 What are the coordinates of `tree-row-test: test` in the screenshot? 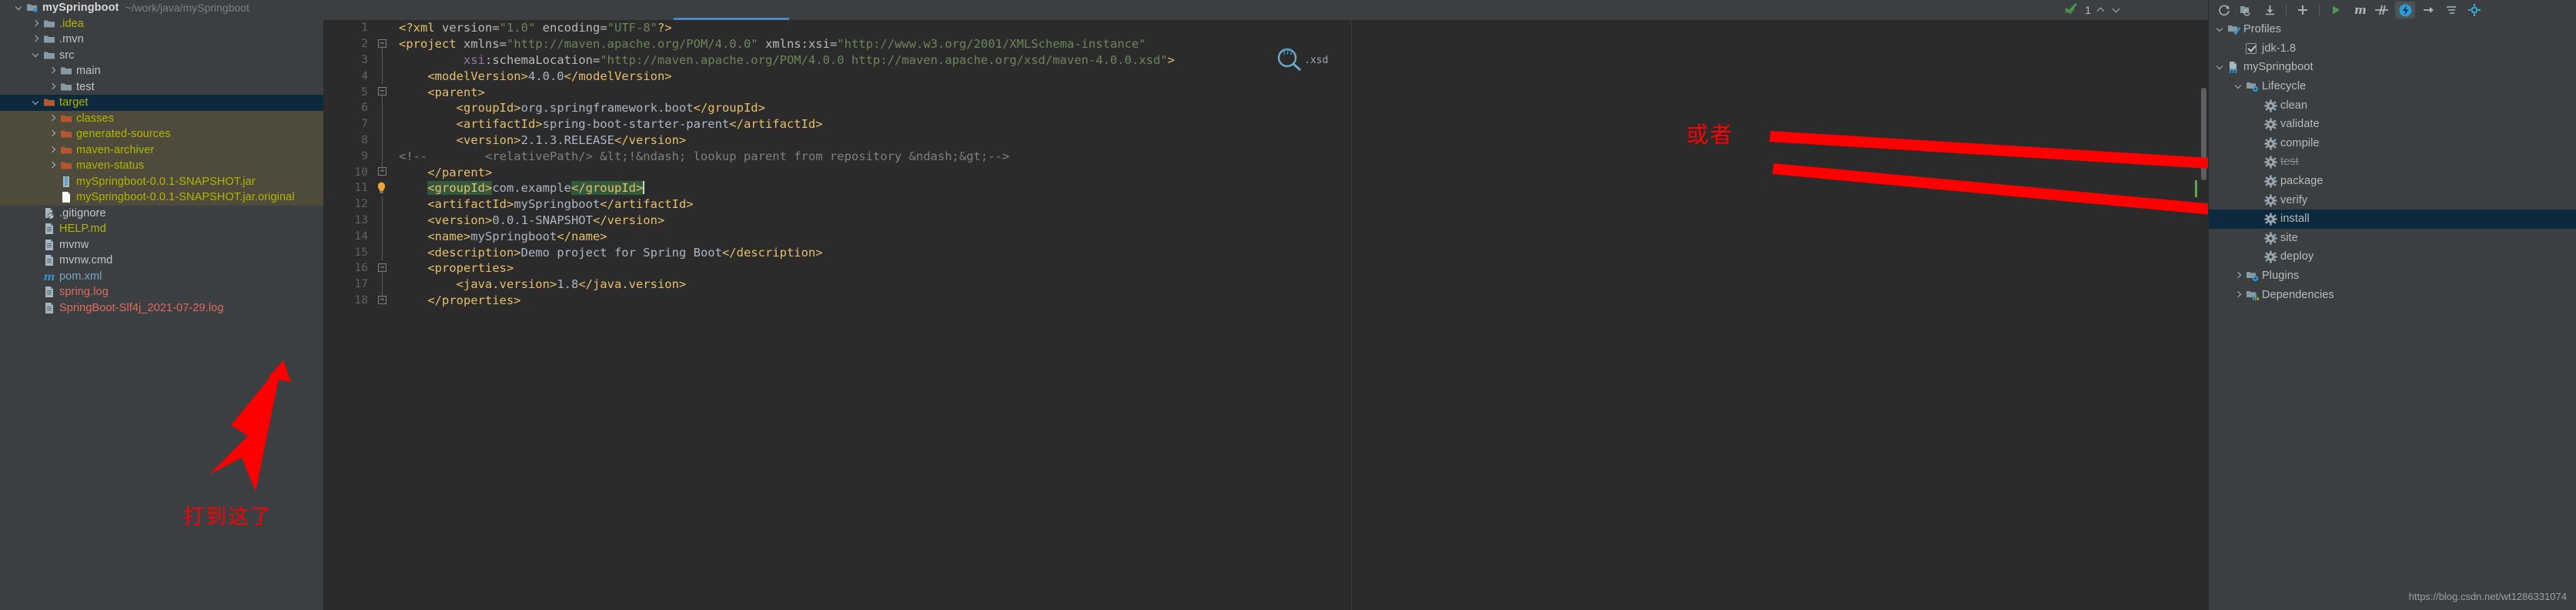 It's located at (162, 87).